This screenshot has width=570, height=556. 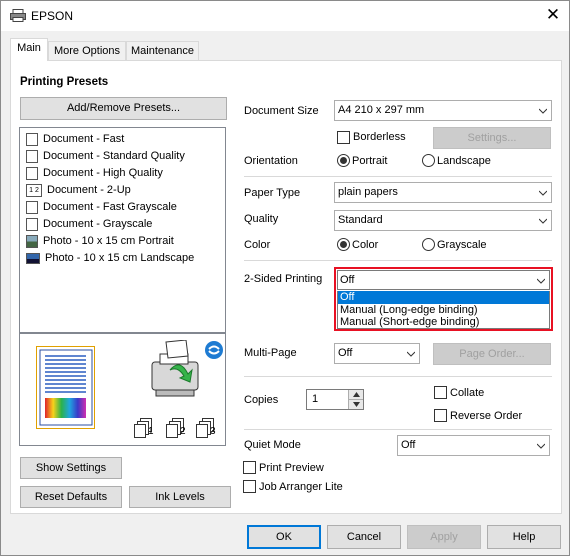 I want to click on decrement-button, so click(x=355, y=404).